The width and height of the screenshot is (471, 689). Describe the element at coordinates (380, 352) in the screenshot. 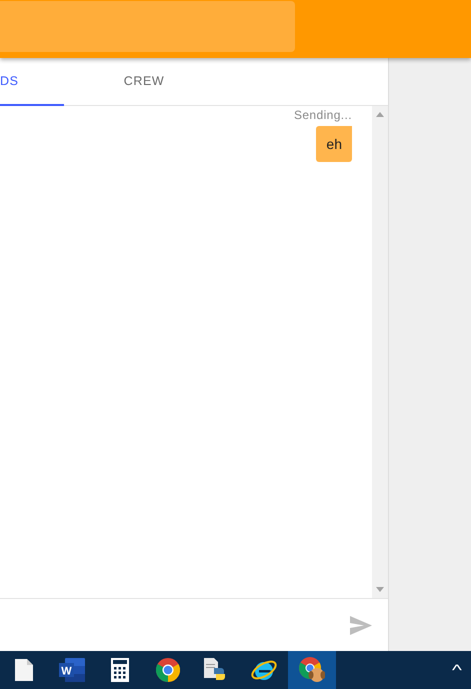

I see `scrollbar` at that location.